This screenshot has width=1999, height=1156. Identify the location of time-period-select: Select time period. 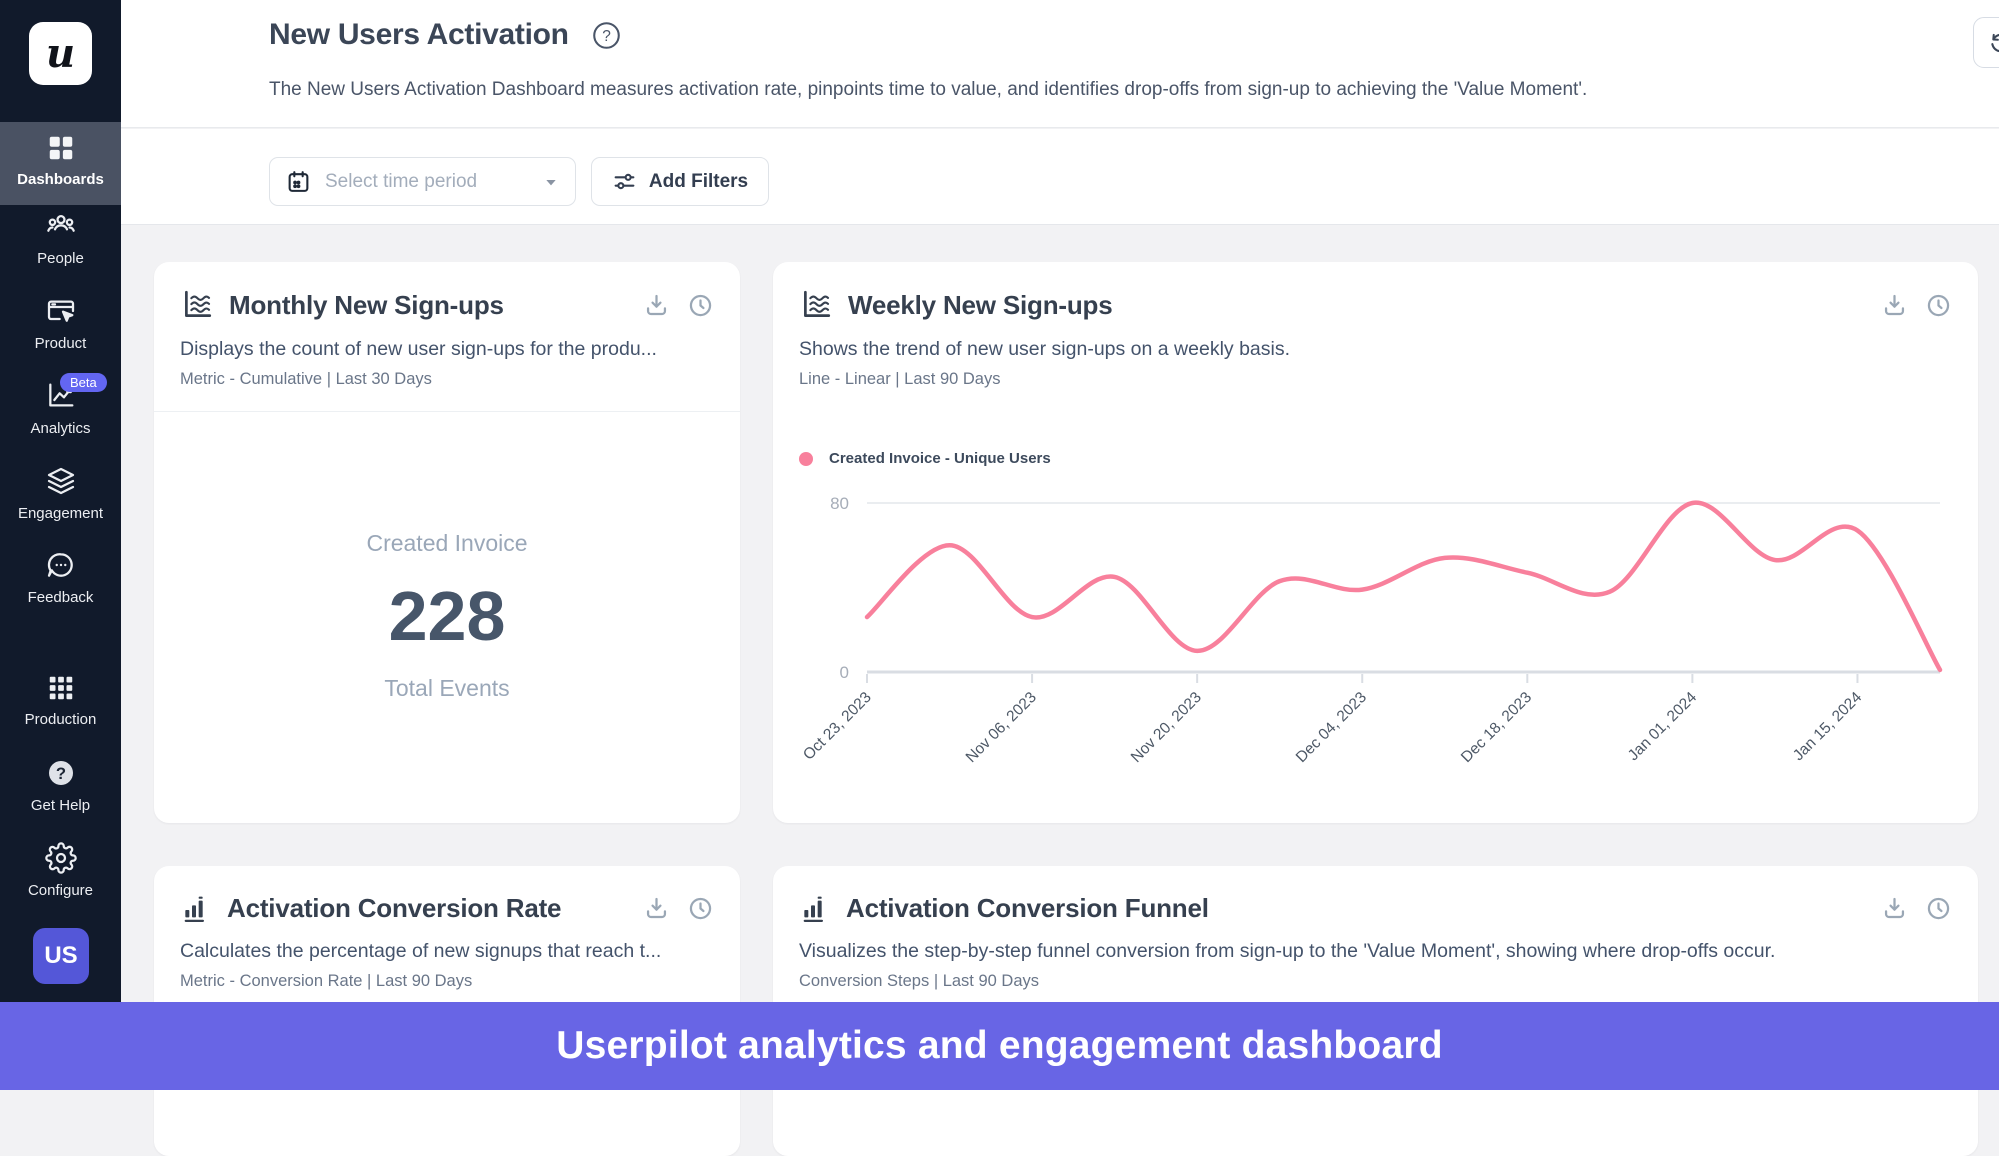
(422, 181).